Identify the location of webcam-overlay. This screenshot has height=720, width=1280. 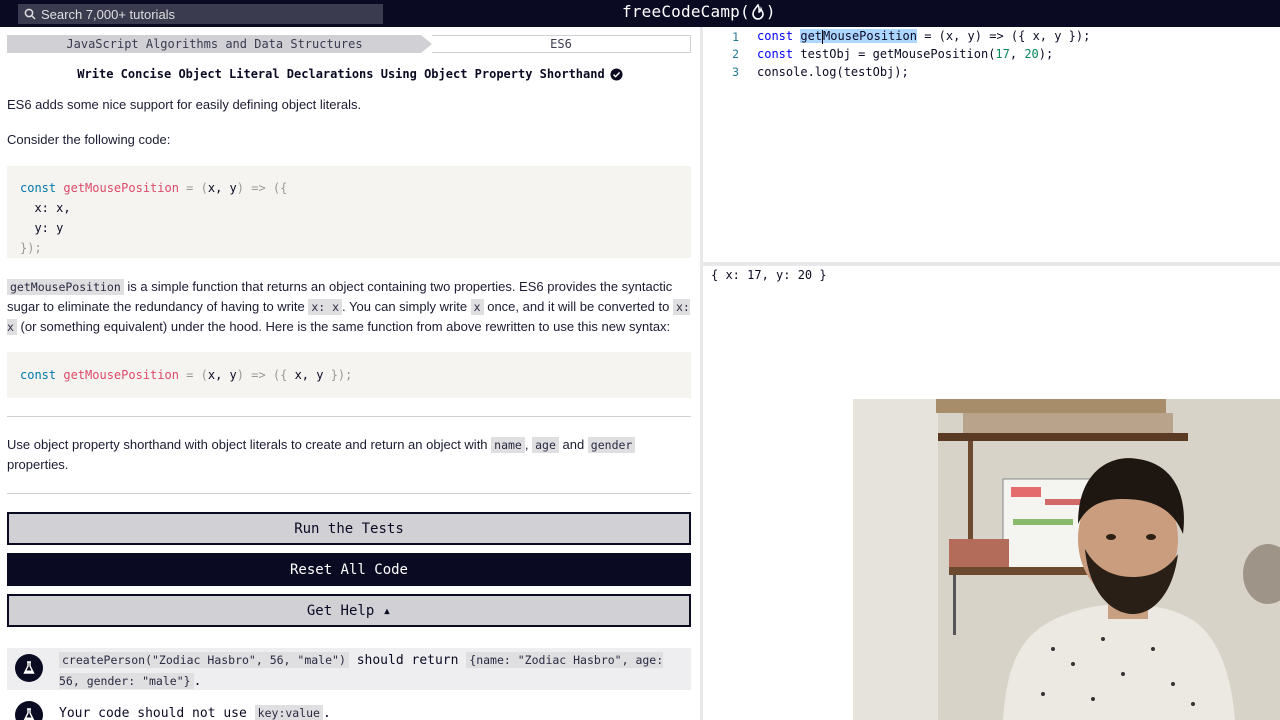
(1066, 559).